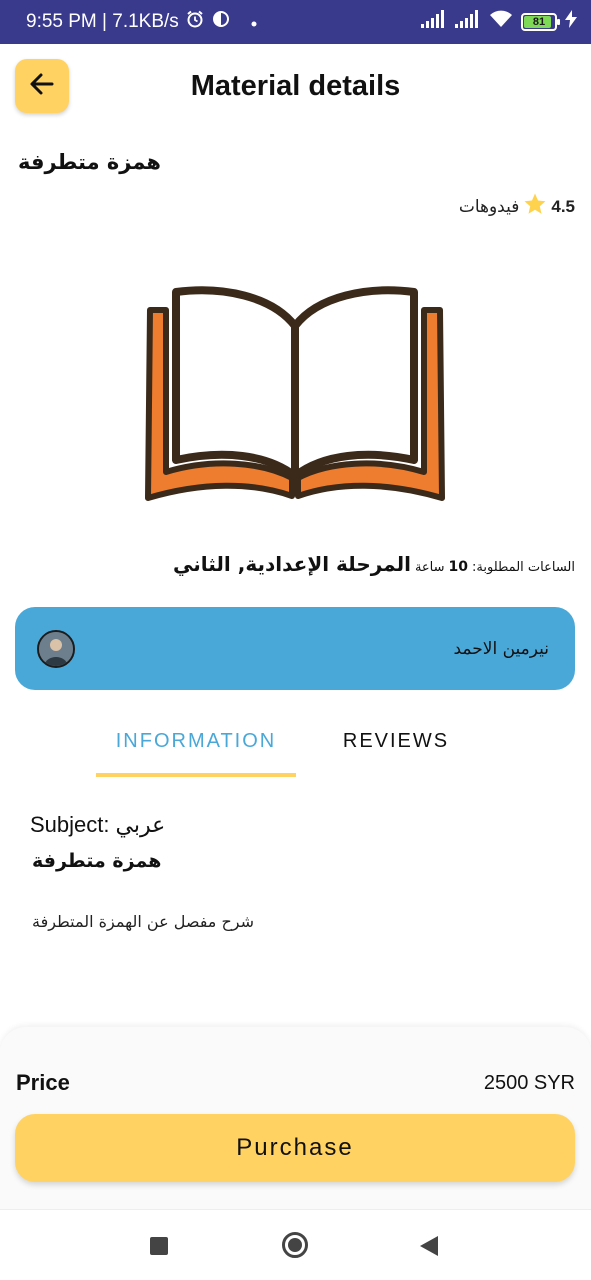  Describe the element at coordinates (429, 567) in the screenshot. I see `hours-unit: ساعة` at that location.